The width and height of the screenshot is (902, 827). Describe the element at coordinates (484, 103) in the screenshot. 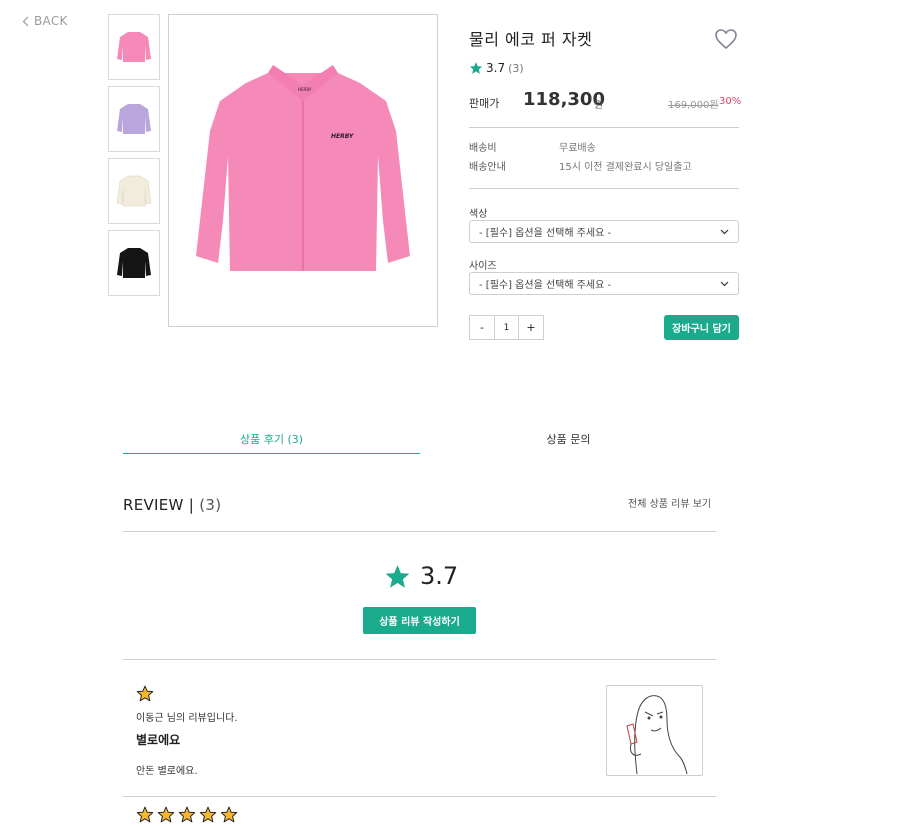

I see `price-label: 판매가` at that location.